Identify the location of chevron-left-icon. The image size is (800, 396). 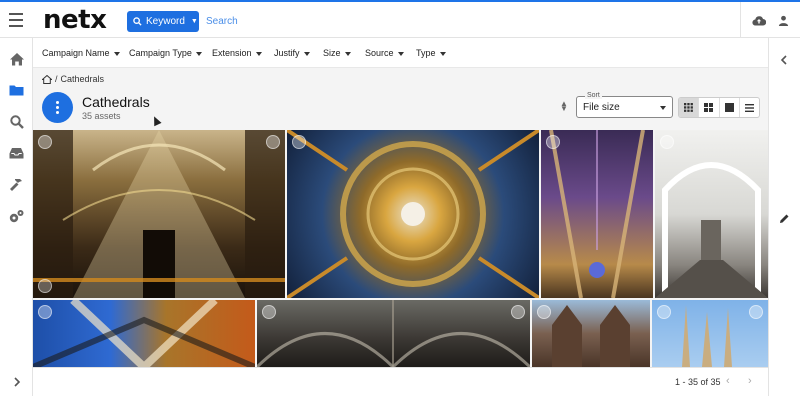
(784, 61).